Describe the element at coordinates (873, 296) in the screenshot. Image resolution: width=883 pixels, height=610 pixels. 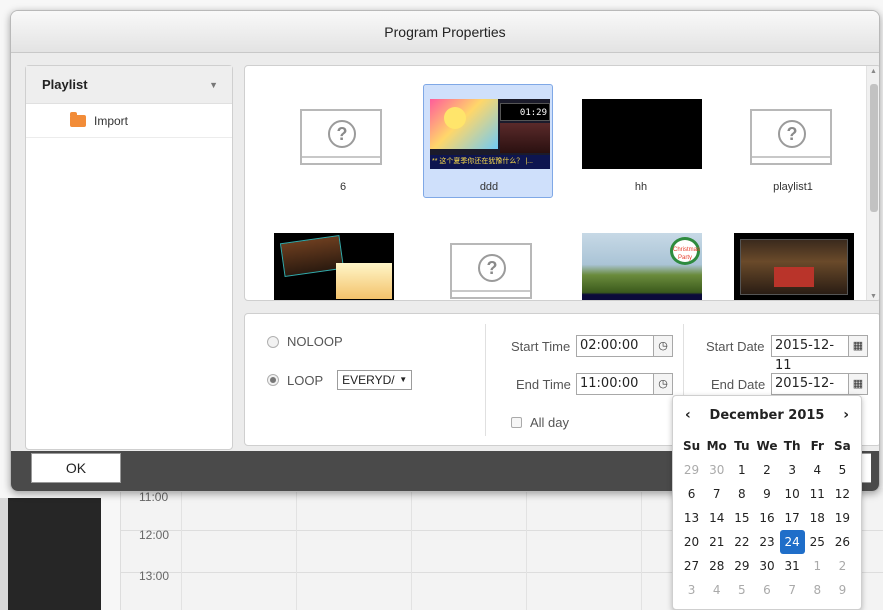
I see `scroll-down-icon: ▼` at that location.